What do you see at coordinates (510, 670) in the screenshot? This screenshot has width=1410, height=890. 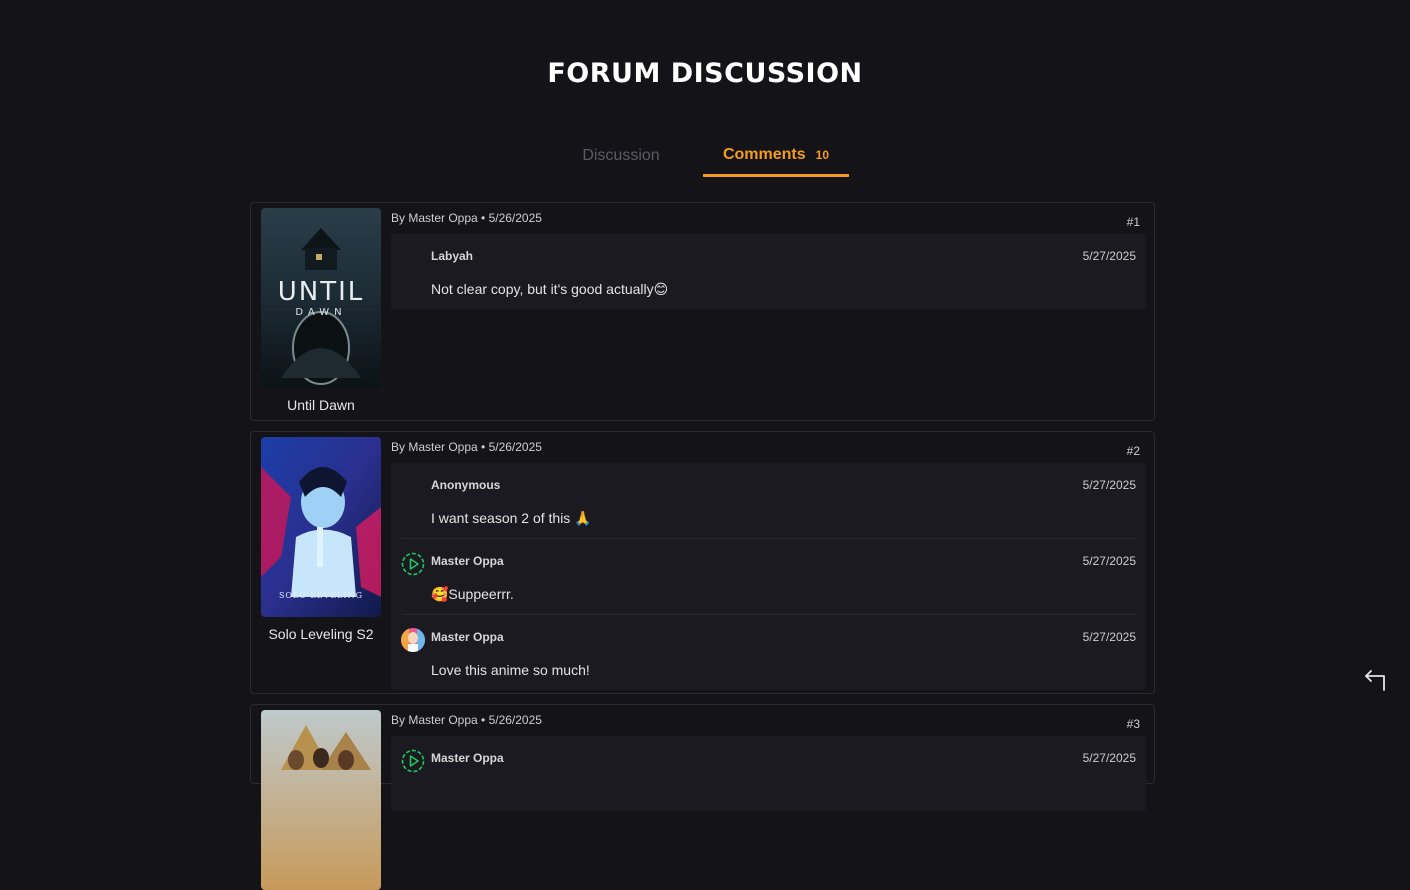 I see `comment-text: Love this anime so much!` at bounding box center [510, 670].